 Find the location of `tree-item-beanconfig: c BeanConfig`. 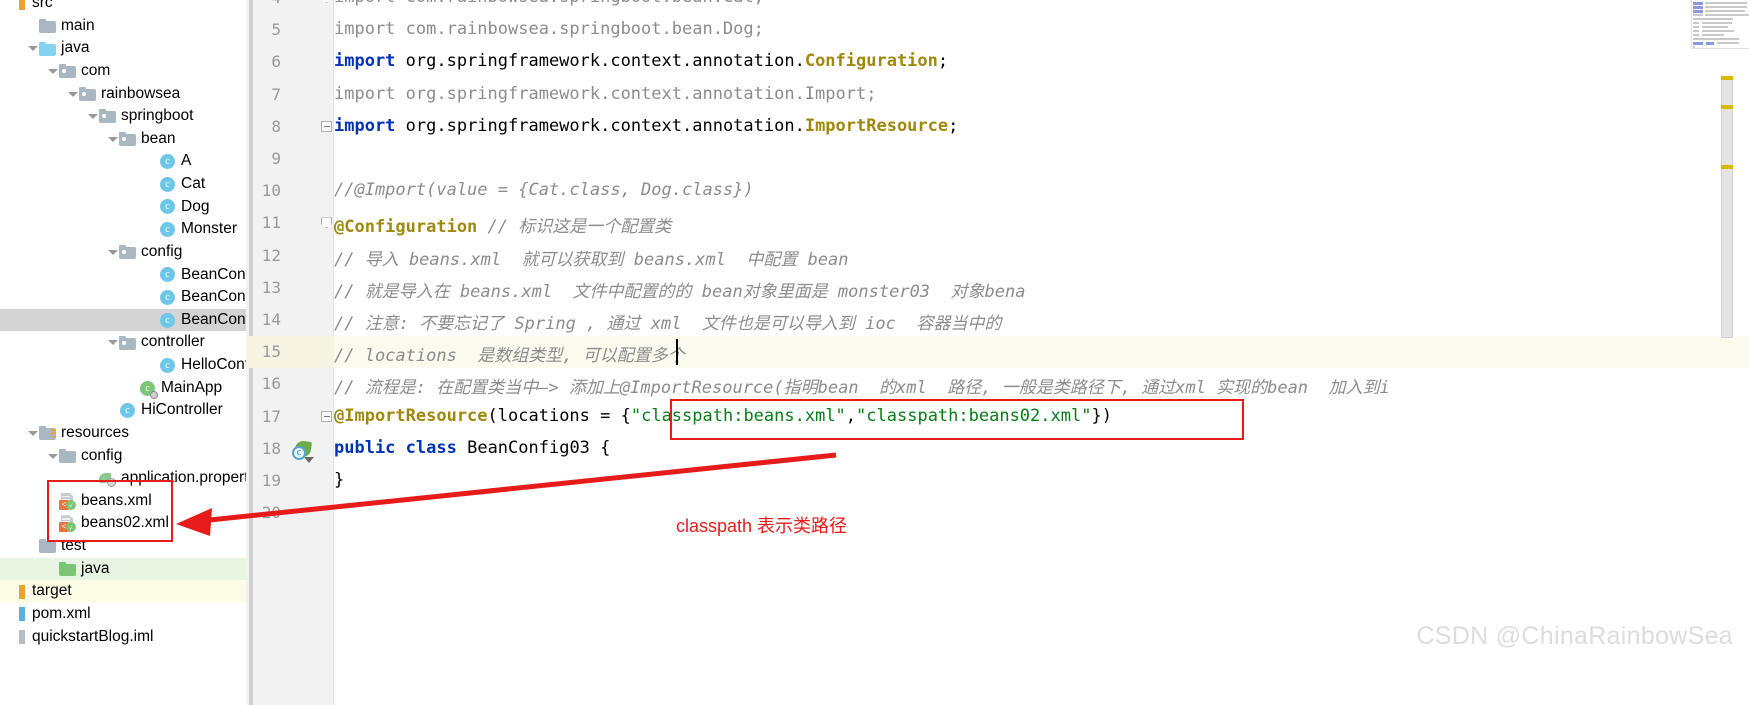

tree-item-beanconfig: c BeanConfig is located at coordinates (123, 275).